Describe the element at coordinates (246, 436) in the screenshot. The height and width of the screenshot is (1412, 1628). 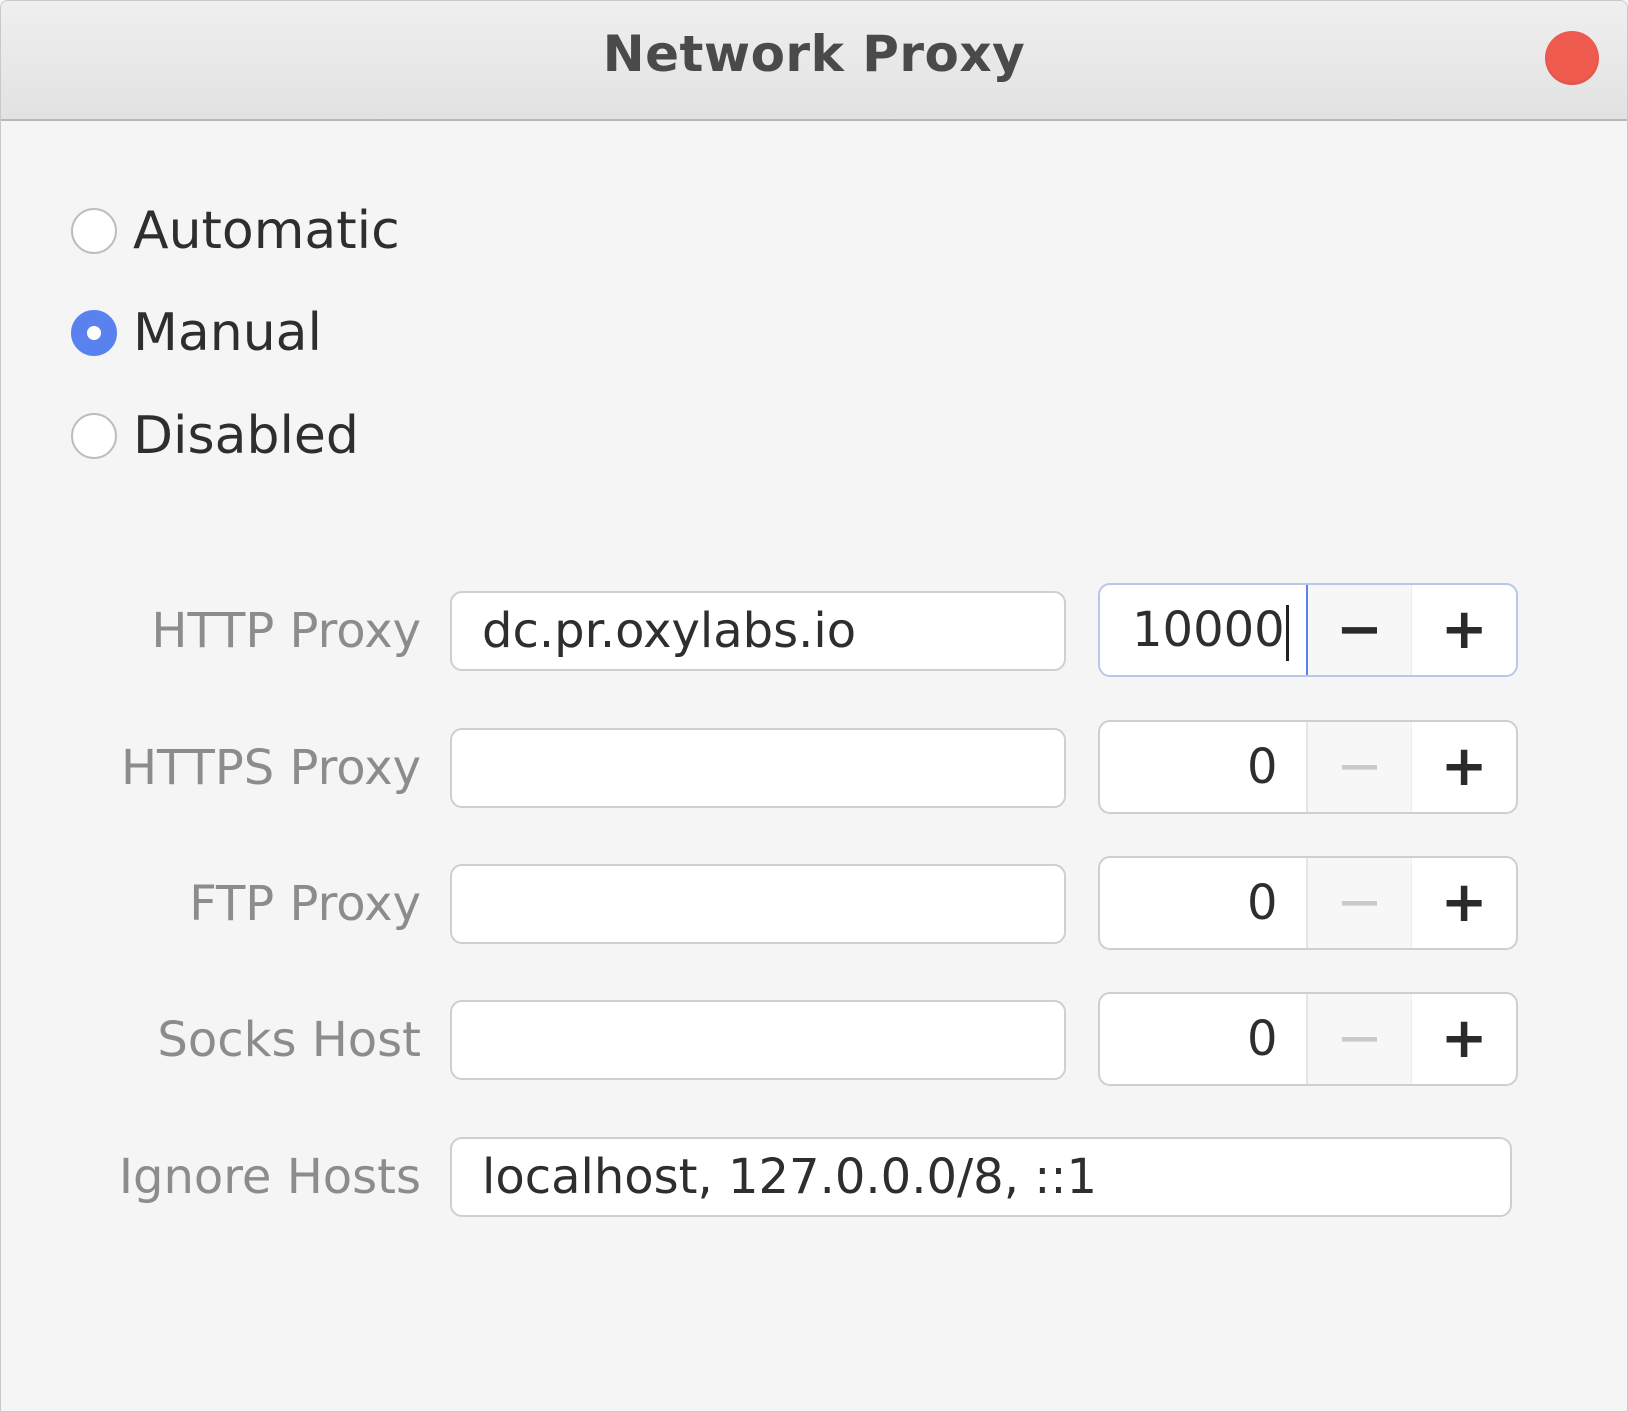
I see `radio-disabled-label: Disabled` at that location.